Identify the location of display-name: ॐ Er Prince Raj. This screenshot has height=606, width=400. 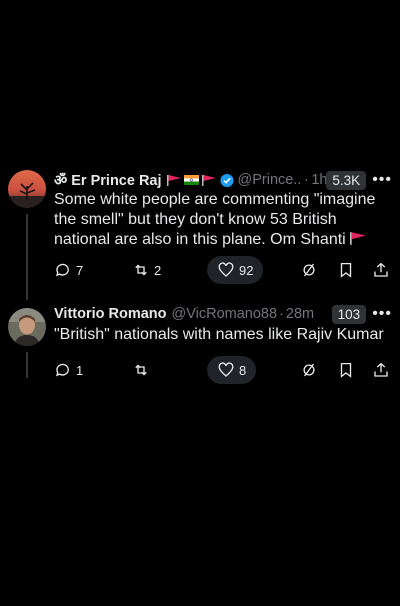
(108, 180).